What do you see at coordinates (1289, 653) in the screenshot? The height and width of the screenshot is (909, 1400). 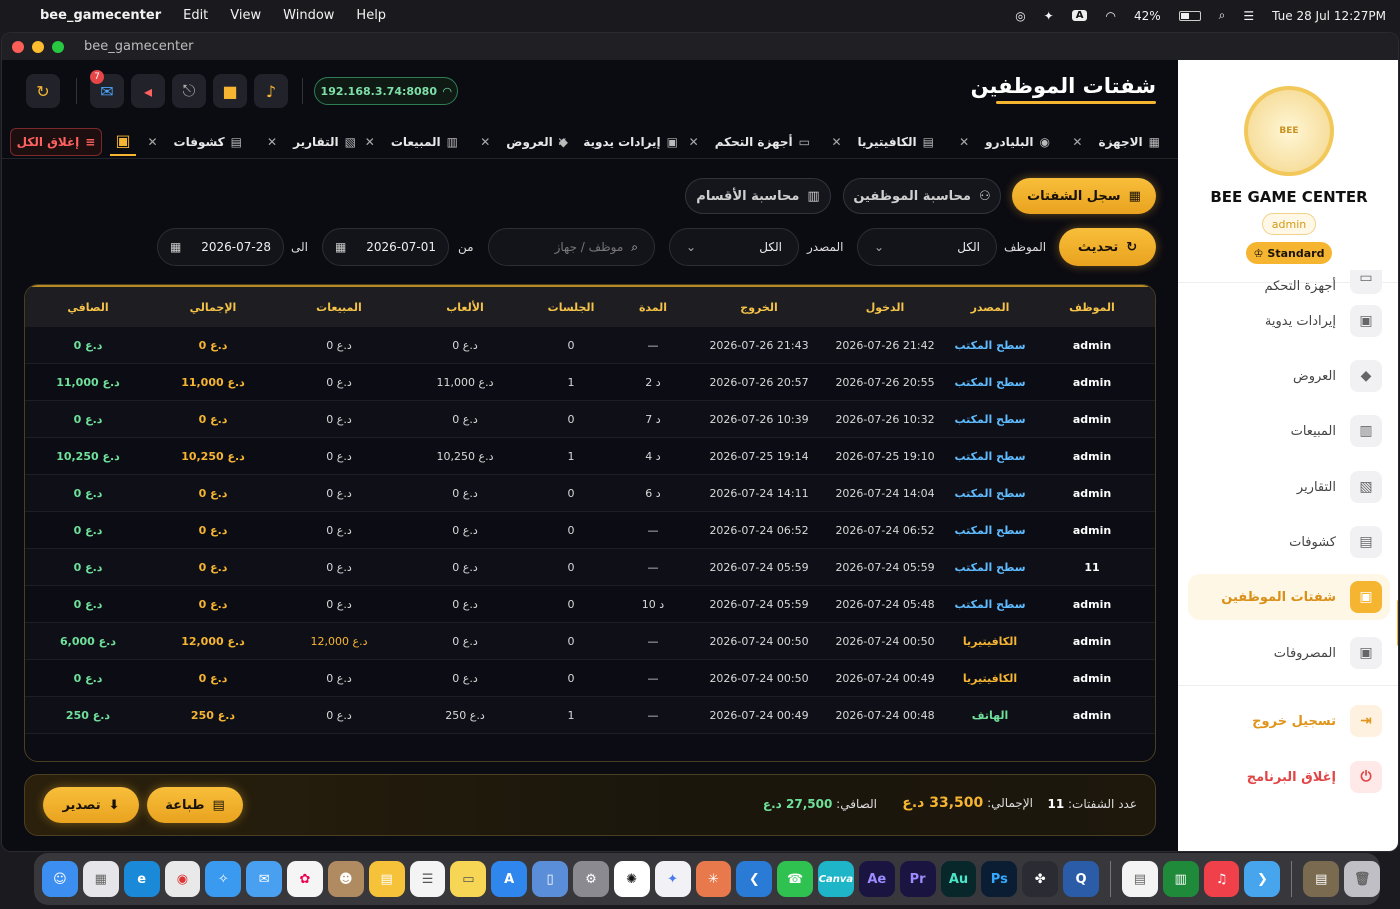 I see `sidebar-item-expenses: ▣ المصروفات` at bounding box center [1289, 653].